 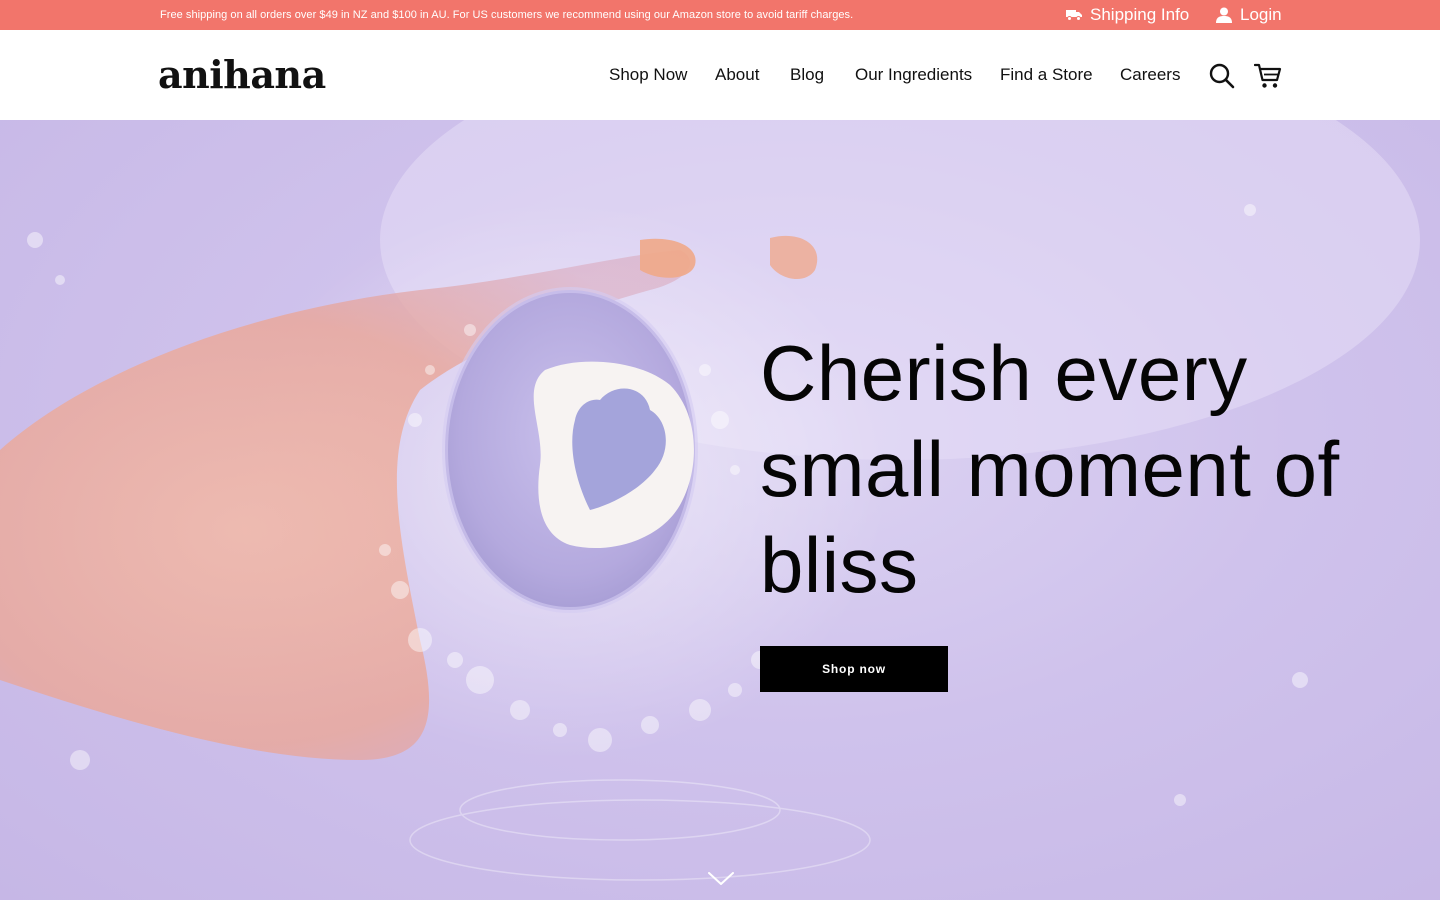 I want to click on shipping-info-label: Shipping Info, so click(x=1140, y=14).